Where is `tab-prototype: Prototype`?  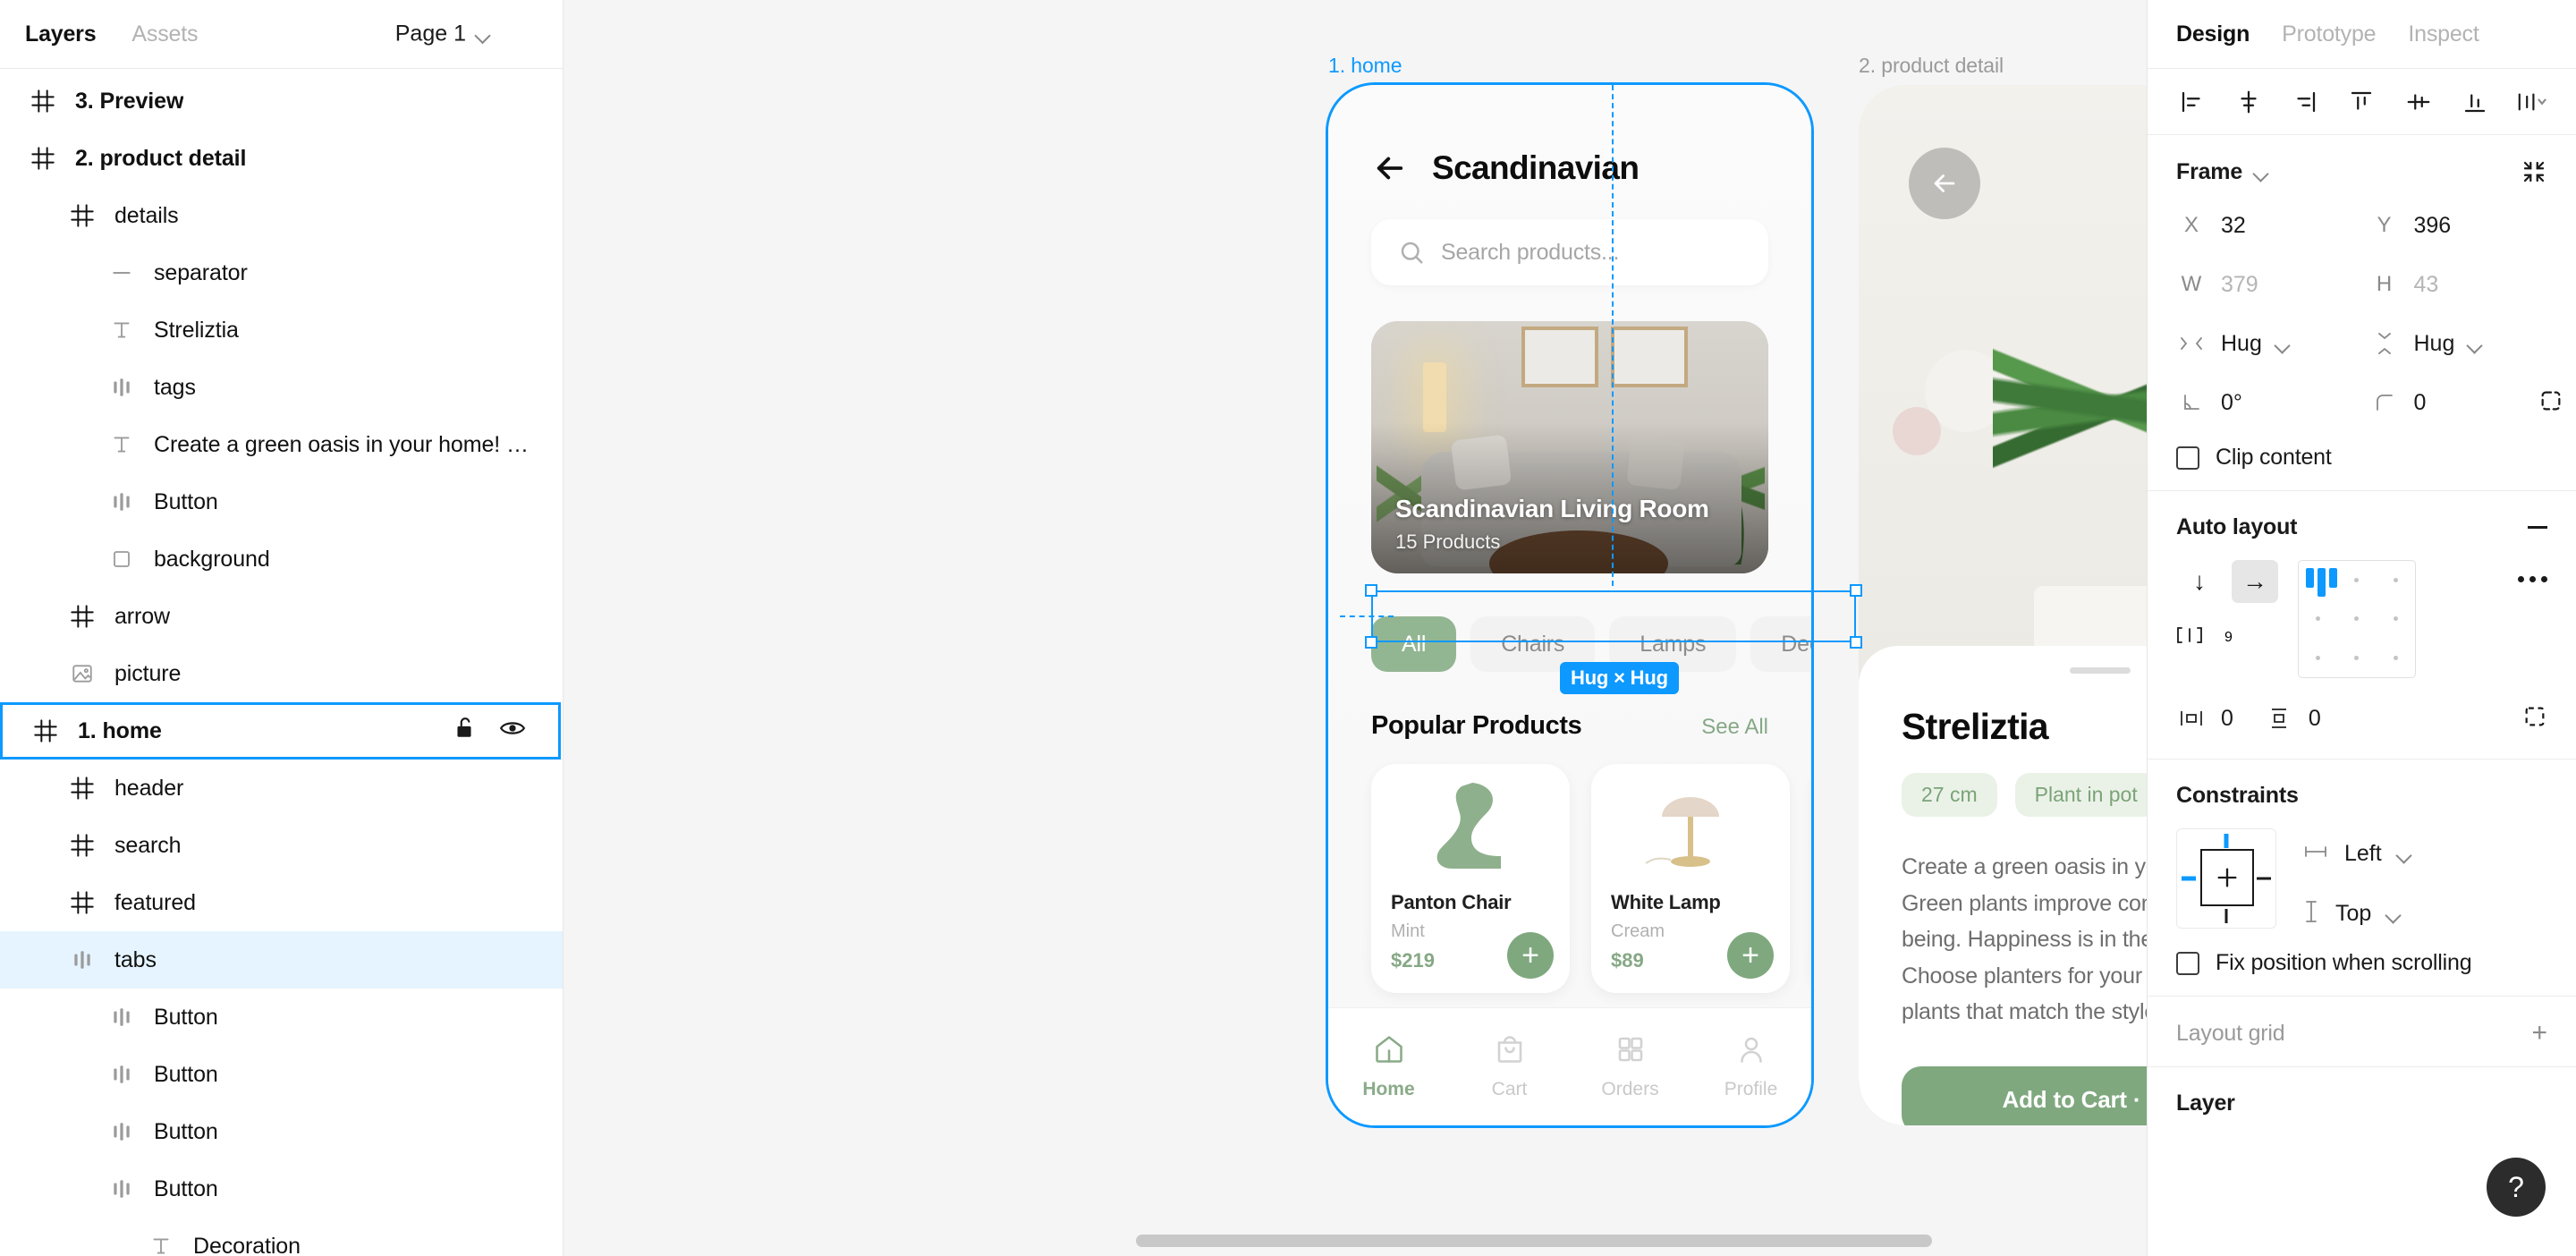 tab-prototype: Prototype is located at coordinates (2329, 34).